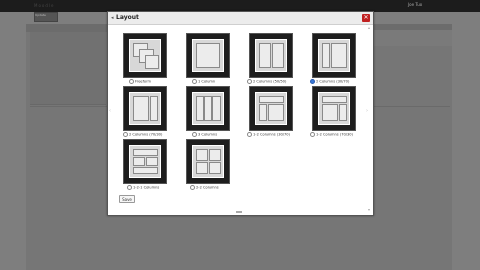 The height and width of the screenshot is (270, 480). I want to click on 3-columns-thumbnail, so click(208, 108).